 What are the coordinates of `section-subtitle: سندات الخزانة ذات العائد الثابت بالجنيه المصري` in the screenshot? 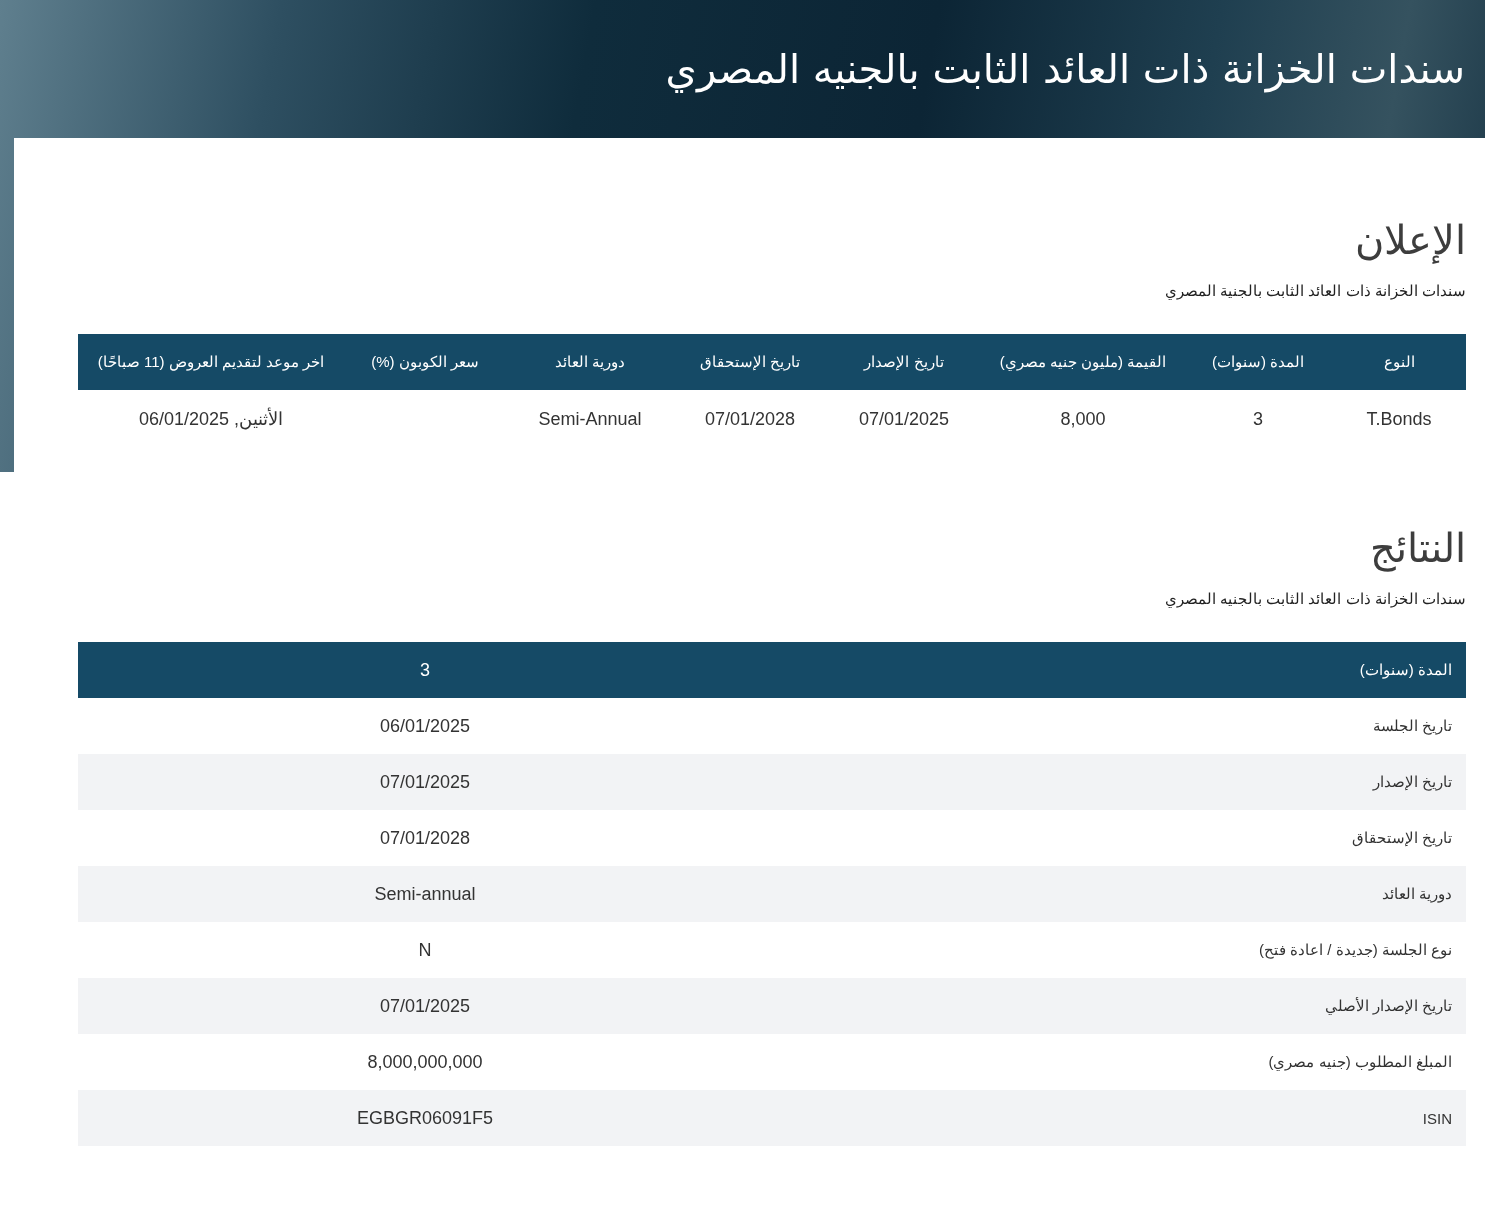 It's located at (1315, 599).